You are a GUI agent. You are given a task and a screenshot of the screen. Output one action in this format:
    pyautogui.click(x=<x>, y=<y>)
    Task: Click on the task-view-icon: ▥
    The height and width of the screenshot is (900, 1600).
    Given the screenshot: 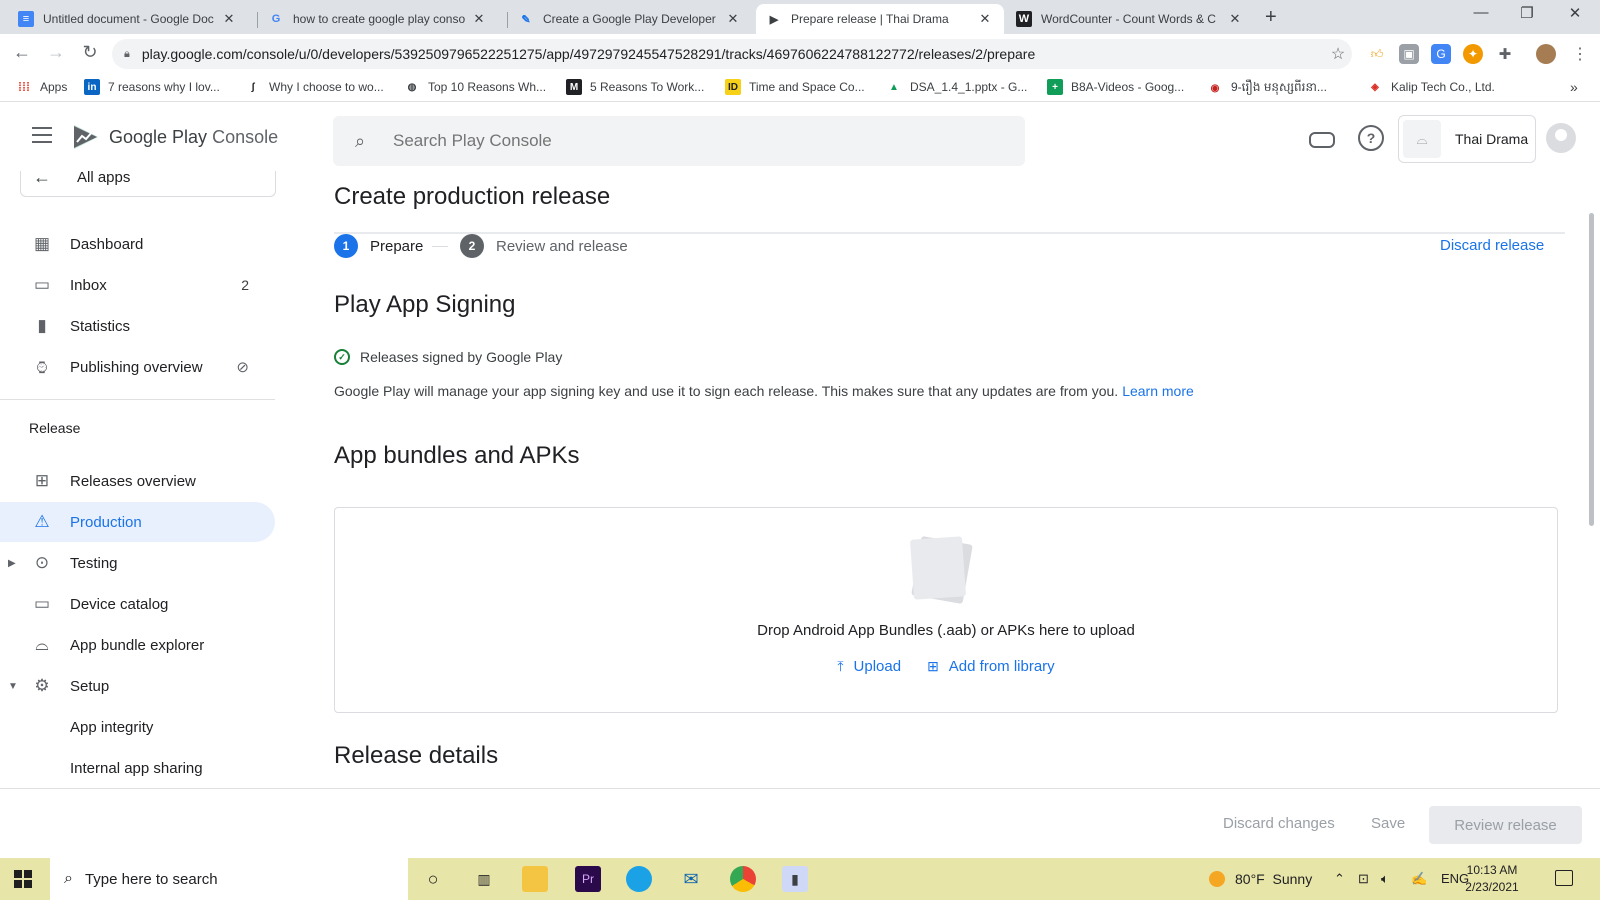 What is the action you would take?
    pyautogui.click(x=484, y=879)
    